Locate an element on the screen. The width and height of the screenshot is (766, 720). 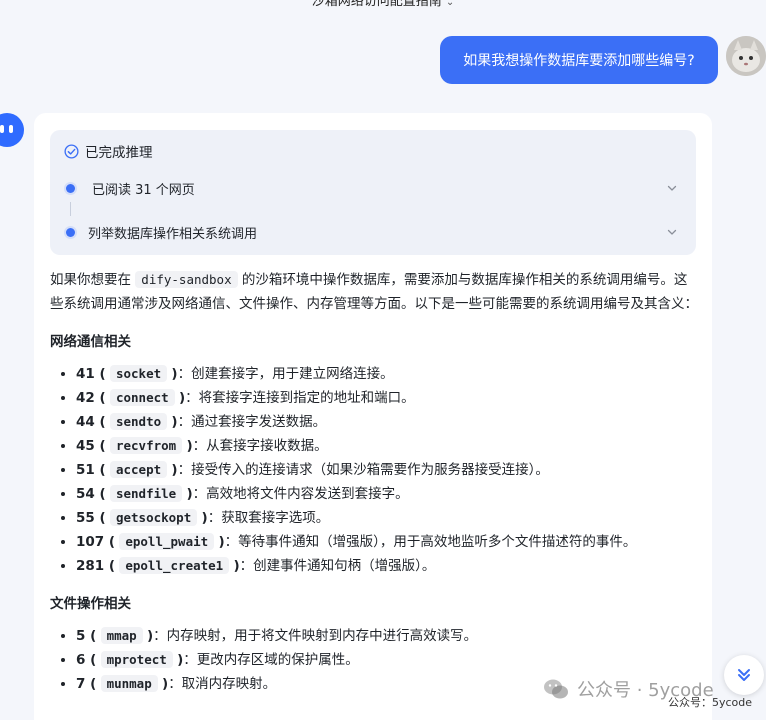
syscall-name: epoll_pwait is located at coordinates (167, 541).